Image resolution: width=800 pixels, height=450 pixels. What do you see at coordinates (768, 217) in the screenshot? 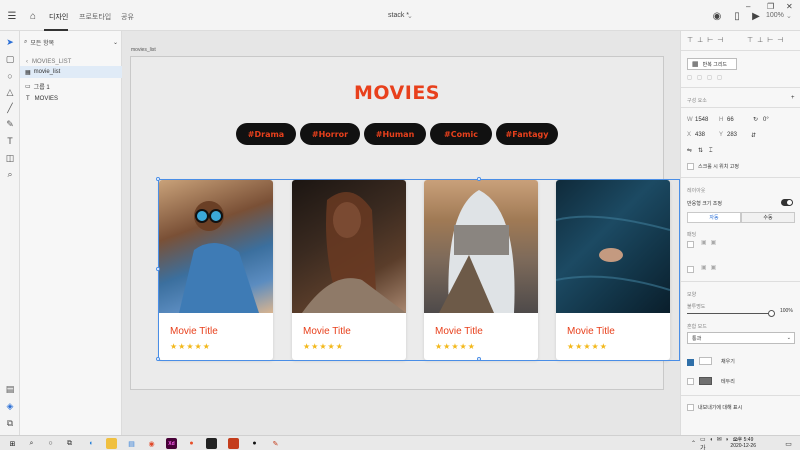
I see `manual-resize-button: 수동` at bounding box center [768, 217].